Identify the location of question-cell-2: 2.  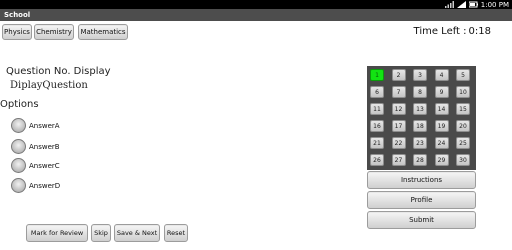
(398, 75).